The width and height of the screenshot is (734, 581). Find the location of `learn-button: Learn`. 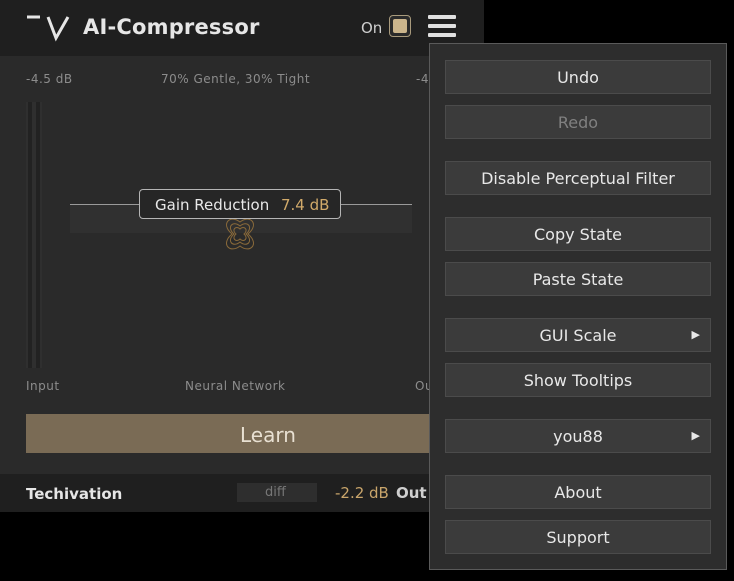

learn-button: Learn is located at coordinates (255, 433).